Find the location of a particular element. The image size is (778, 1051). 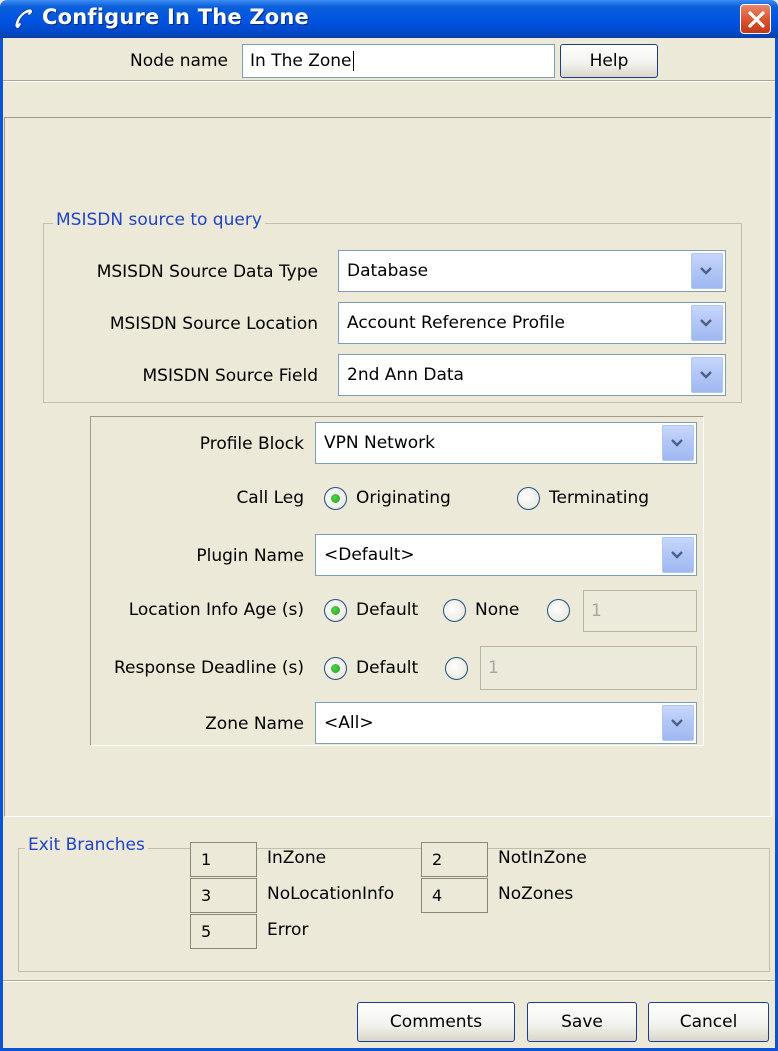

response-deadline-custom-radio is located at coordinates (456, 668).